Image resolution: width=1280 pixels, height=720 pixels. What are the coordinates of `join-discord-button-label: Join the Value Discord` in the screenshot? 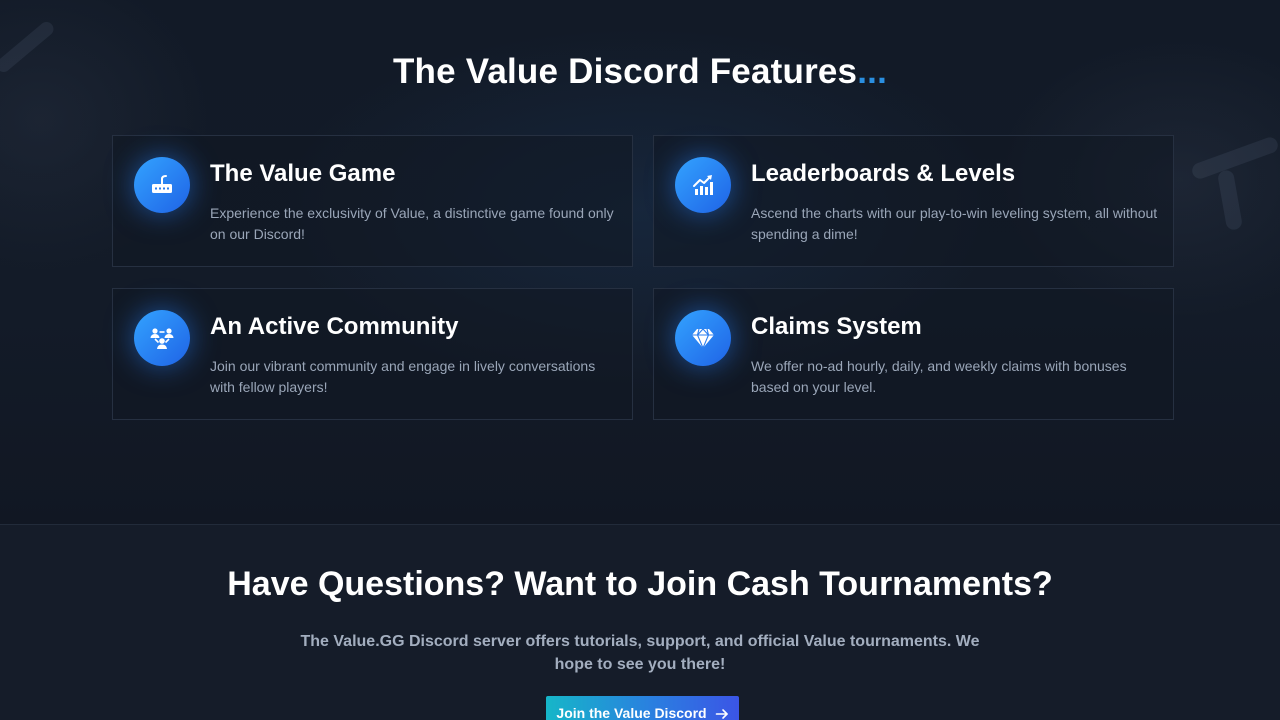 It's located at (631, 712).